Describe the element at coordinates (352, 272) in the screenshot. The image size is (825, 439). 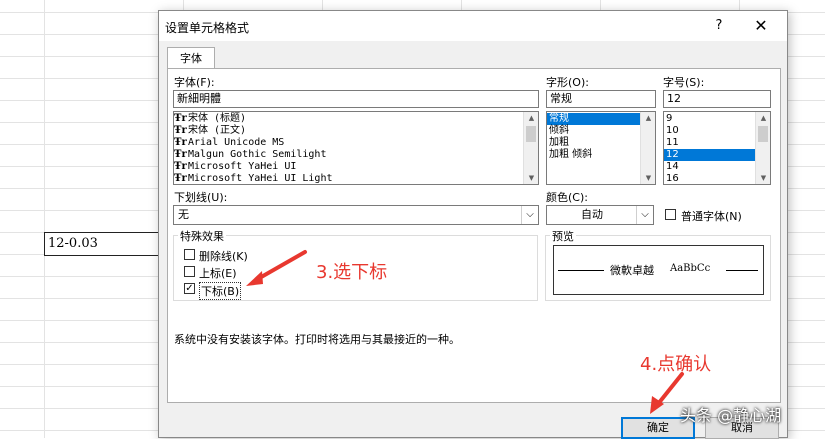
I see `annotation-step3: 3.选下标` at that location.